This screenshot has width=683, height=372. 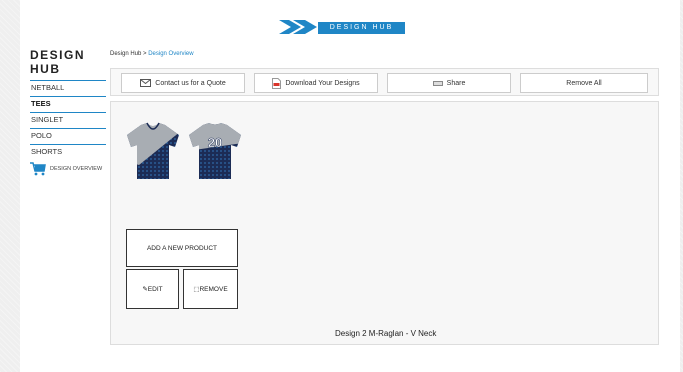 I want to click on download-designs-button: Download Your Designs, so click(x=316, y=83).